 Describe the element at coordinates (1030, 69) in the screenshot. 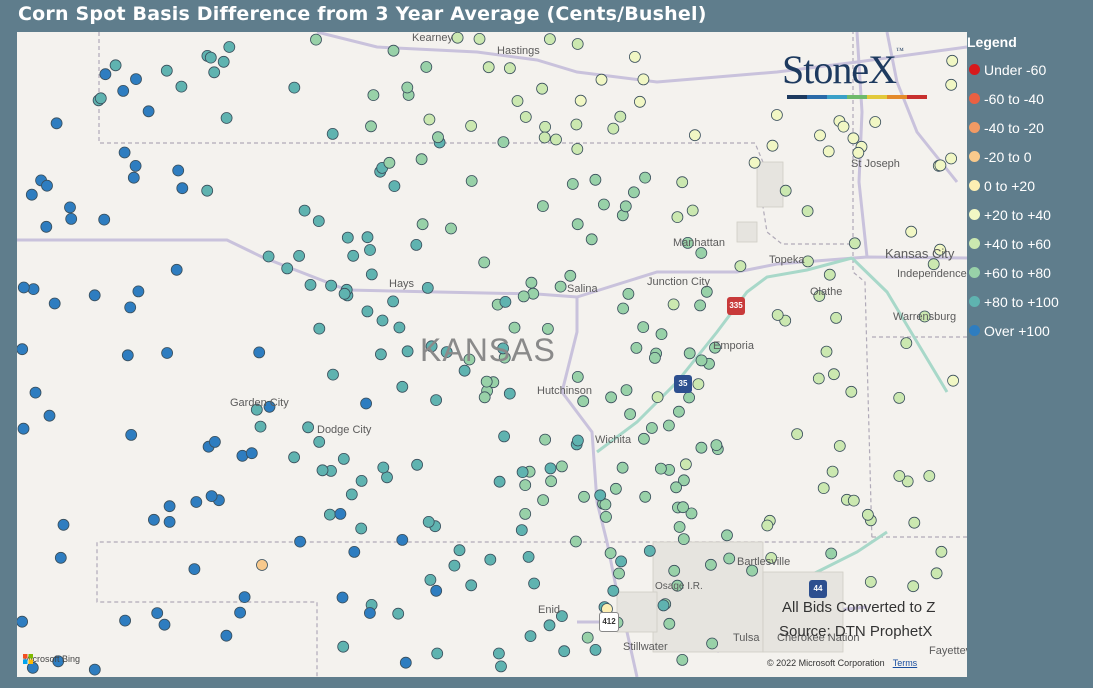

I see `legend-item: Under -60` at that location.